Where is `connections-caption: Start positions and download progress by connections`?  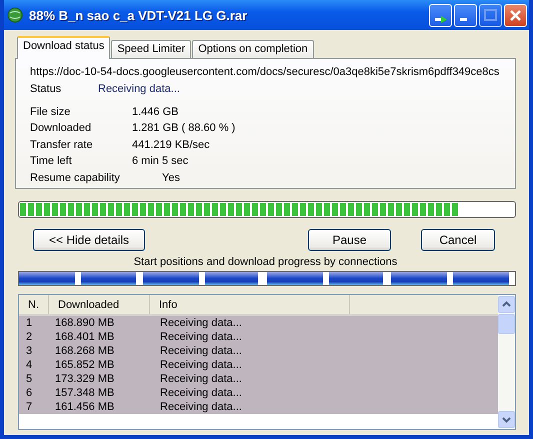 connections-caption: Start positions and download progress by connections is located at coordinates (265, 262).